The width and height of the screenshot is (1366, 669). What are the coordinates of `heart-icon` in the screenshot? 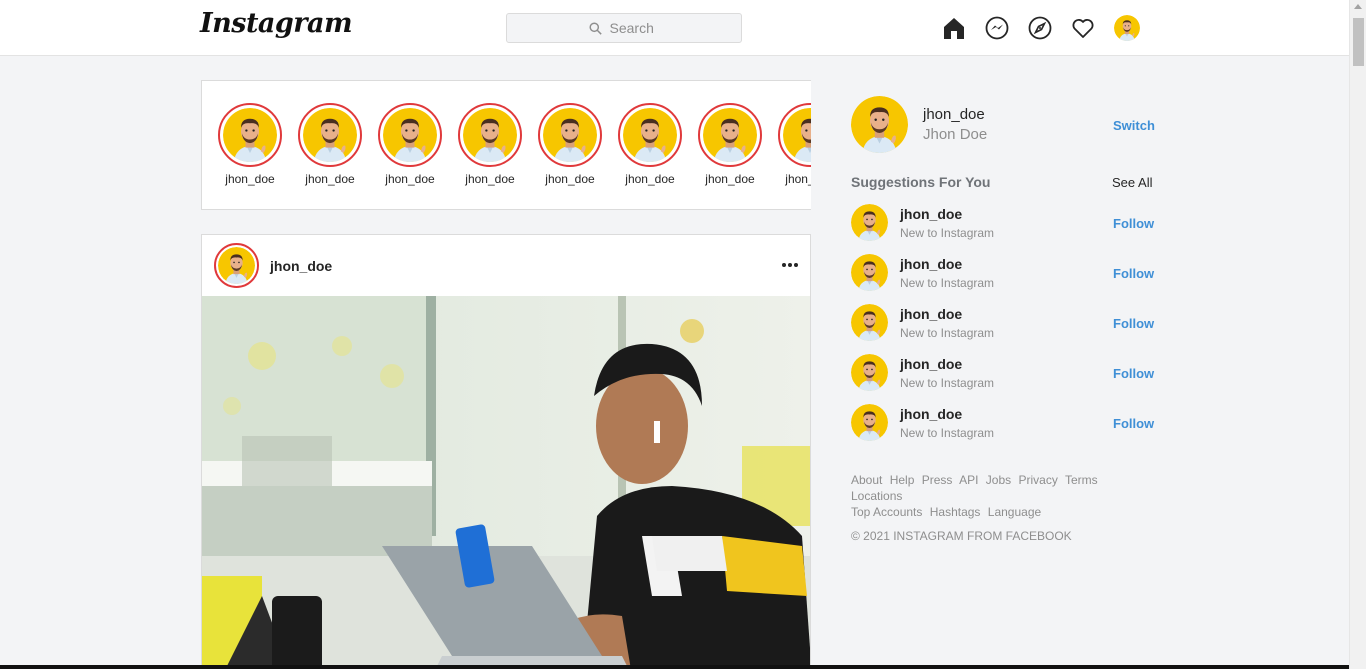 It's located at (1083, 28).